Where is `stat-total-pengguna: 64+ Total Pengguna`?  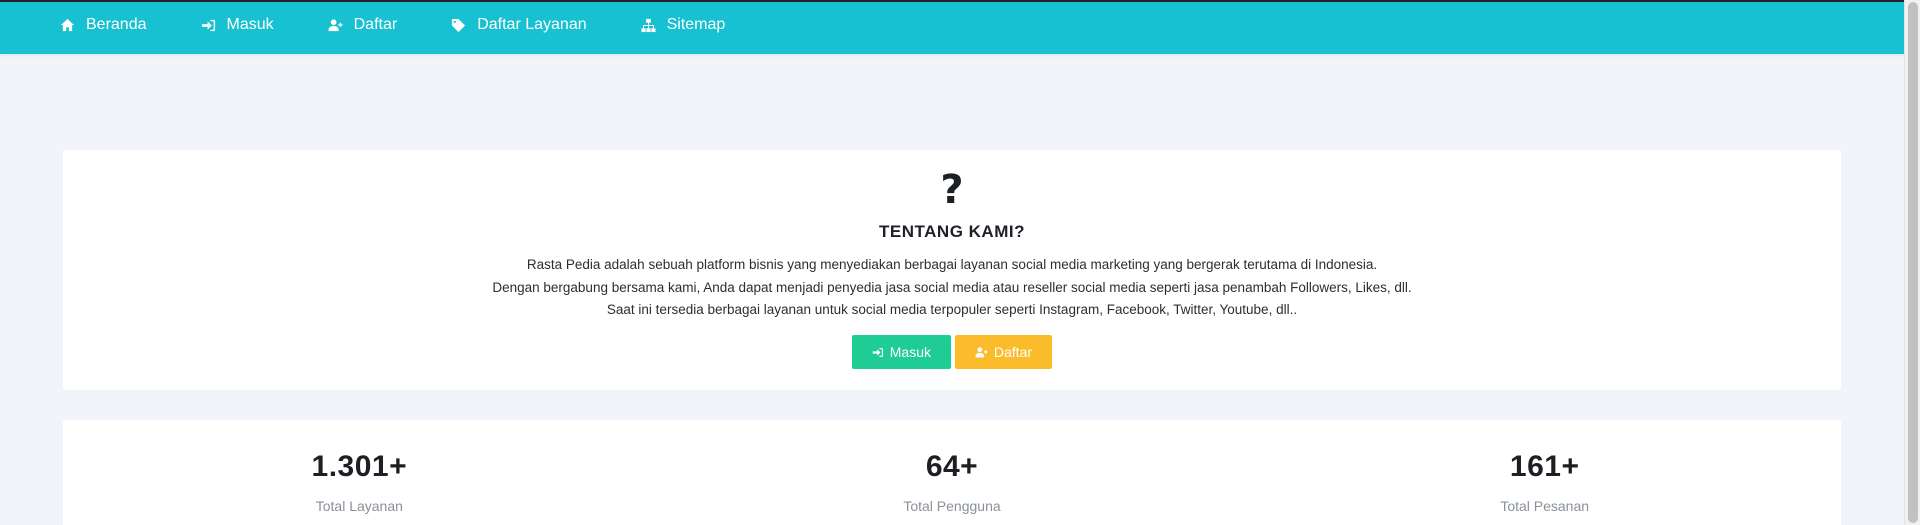
stat-total-pengguna: 64+ Total Pengguna is located at coordinates (952, 472).